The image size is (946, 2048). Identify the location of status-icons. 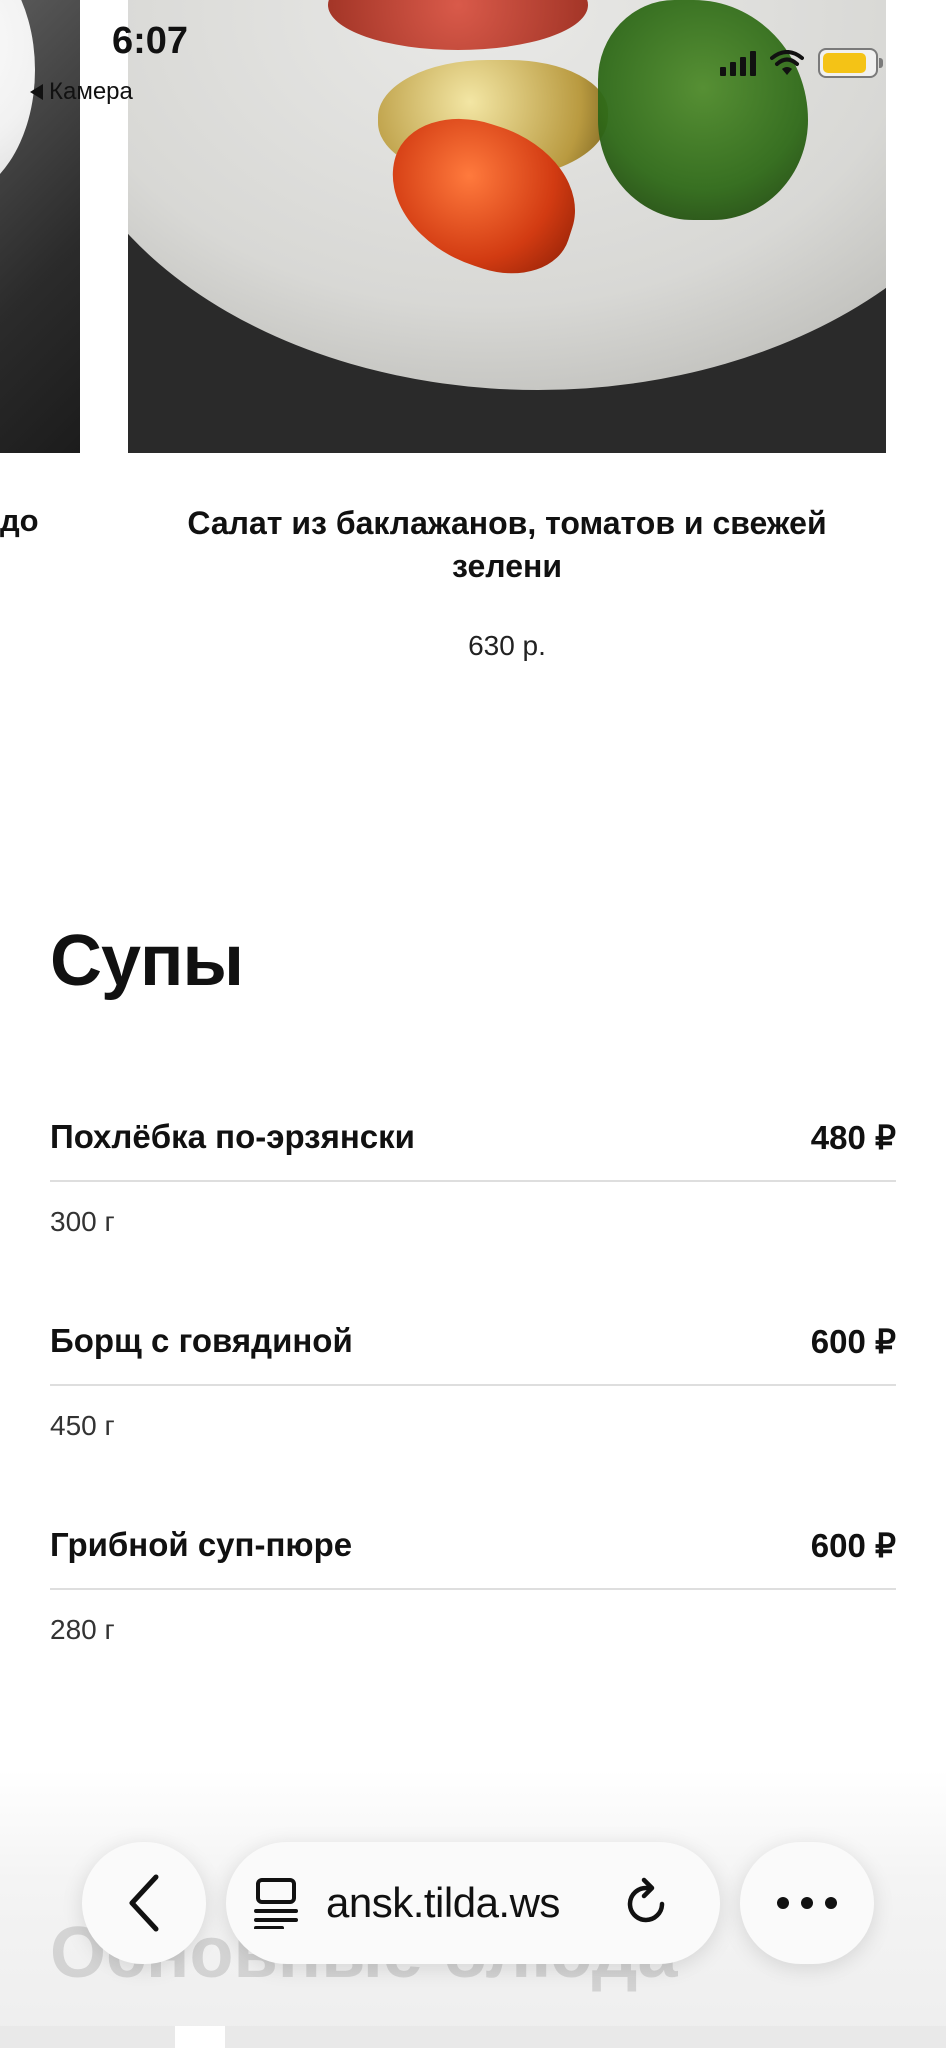
(801, 63).